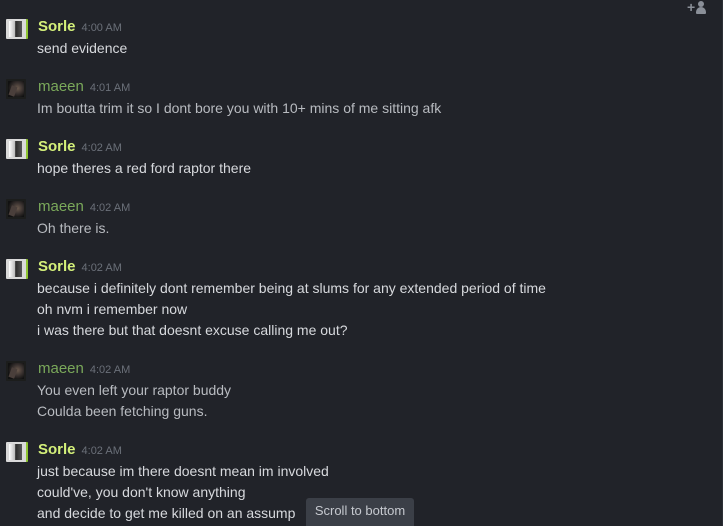 The height and width of the screenshot is (526, 723). I want to click on message-text: oh nvm i remember now, so click(112, 309).